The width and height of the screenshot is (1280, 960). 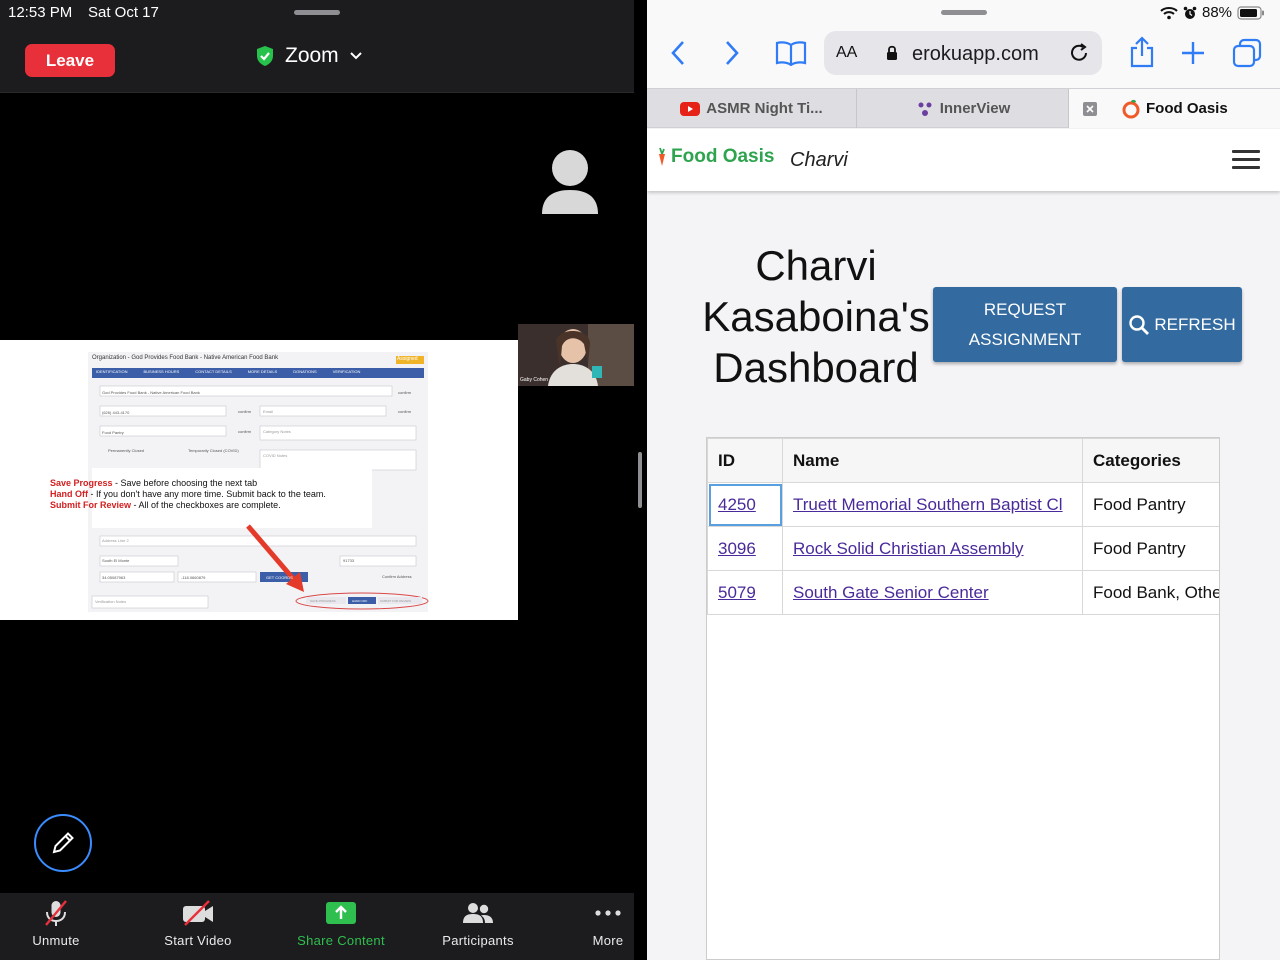 What do you see at coordinates (113, 432) in the screenshot?
I see `slide-category-field: Food Pantry` at bounding box center [113, 432].